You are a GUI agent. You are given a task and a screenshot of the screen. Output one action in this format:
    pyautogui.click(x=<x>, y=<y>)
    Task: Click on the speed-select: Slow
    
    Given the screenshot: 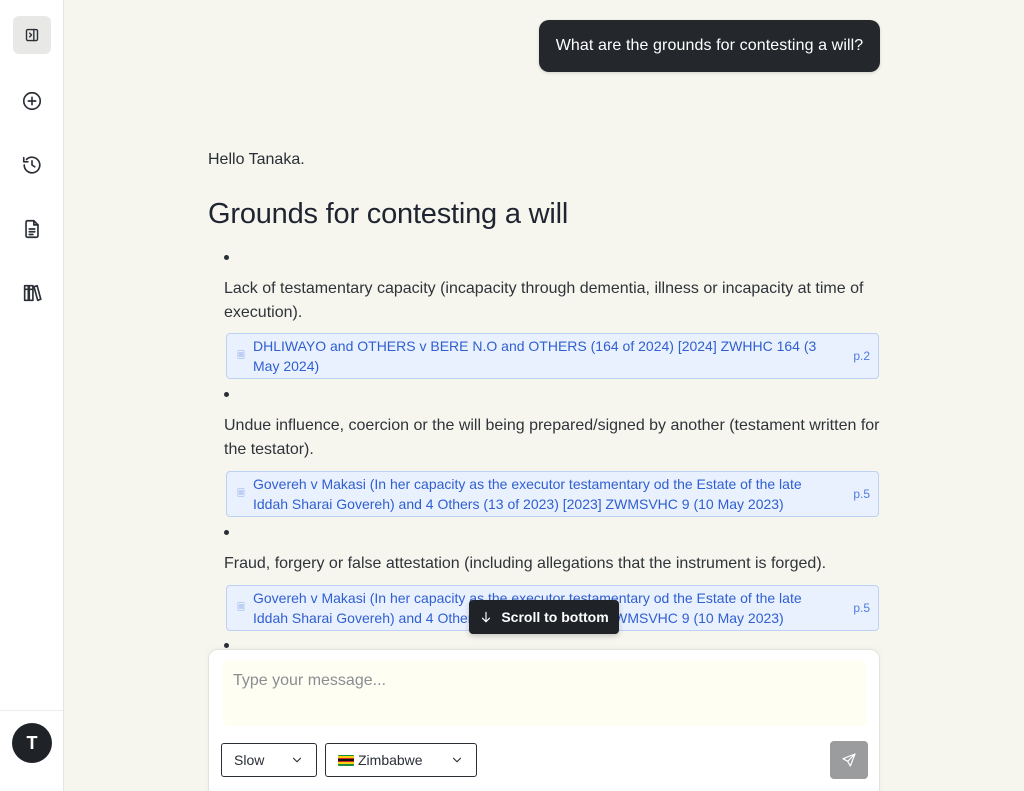 What is the action you would take?
    pyautogui.click(x=269, y=760)
    